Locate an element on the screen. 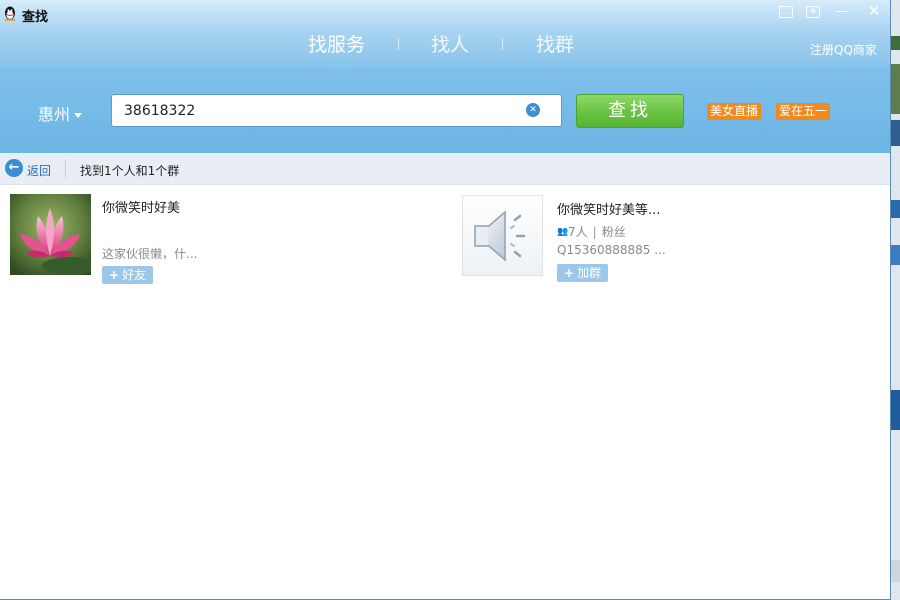 This screenshot has height=600, width=900. lotus-photo is located at coordinates (50, 234).